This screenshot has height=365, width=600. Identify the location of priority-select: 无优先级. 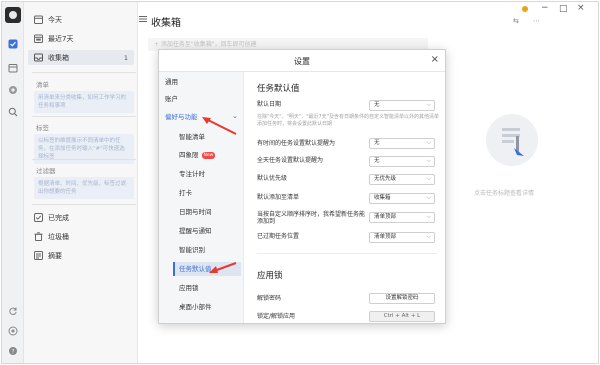
(402, 179).